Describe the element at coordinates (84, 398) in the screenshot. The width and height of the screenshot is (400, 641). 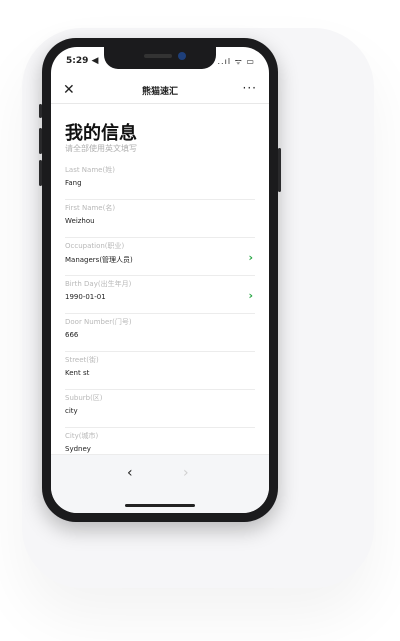
I see `field-label: Suburb(区)` at that location.